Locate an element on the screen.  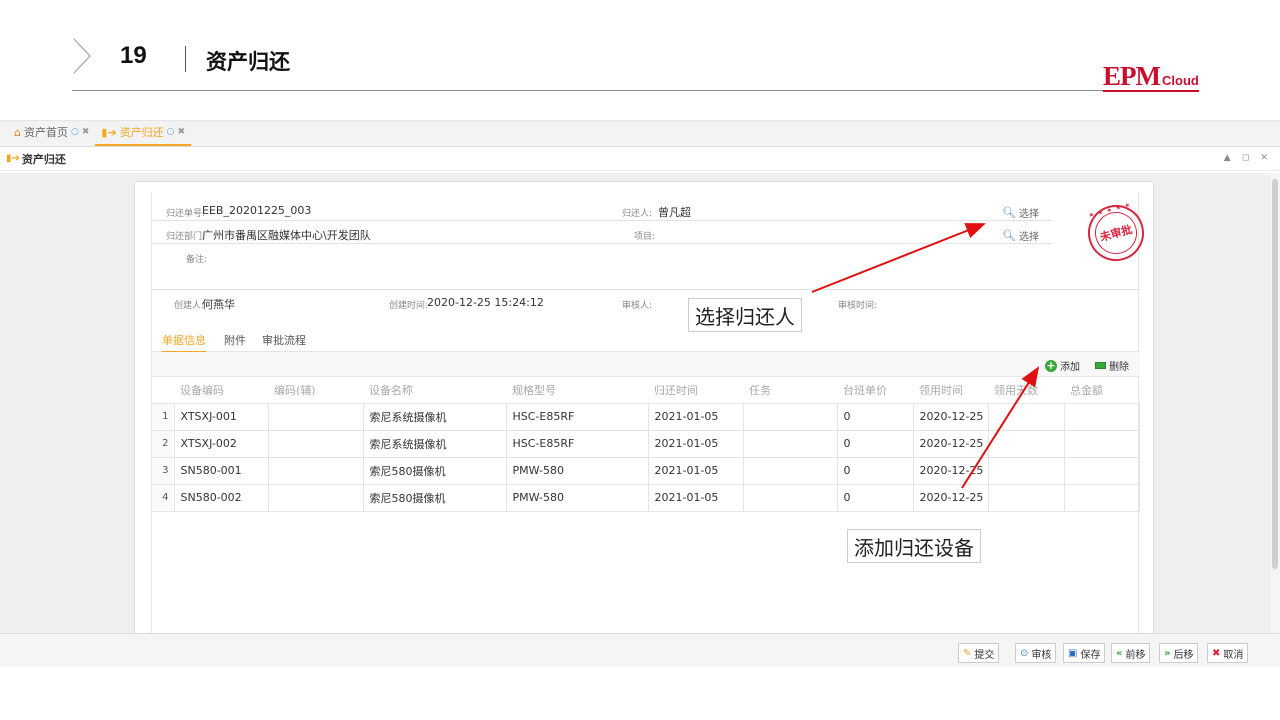
annotation-add-device: 添加归还设备 is located at coordinates (914, 546).